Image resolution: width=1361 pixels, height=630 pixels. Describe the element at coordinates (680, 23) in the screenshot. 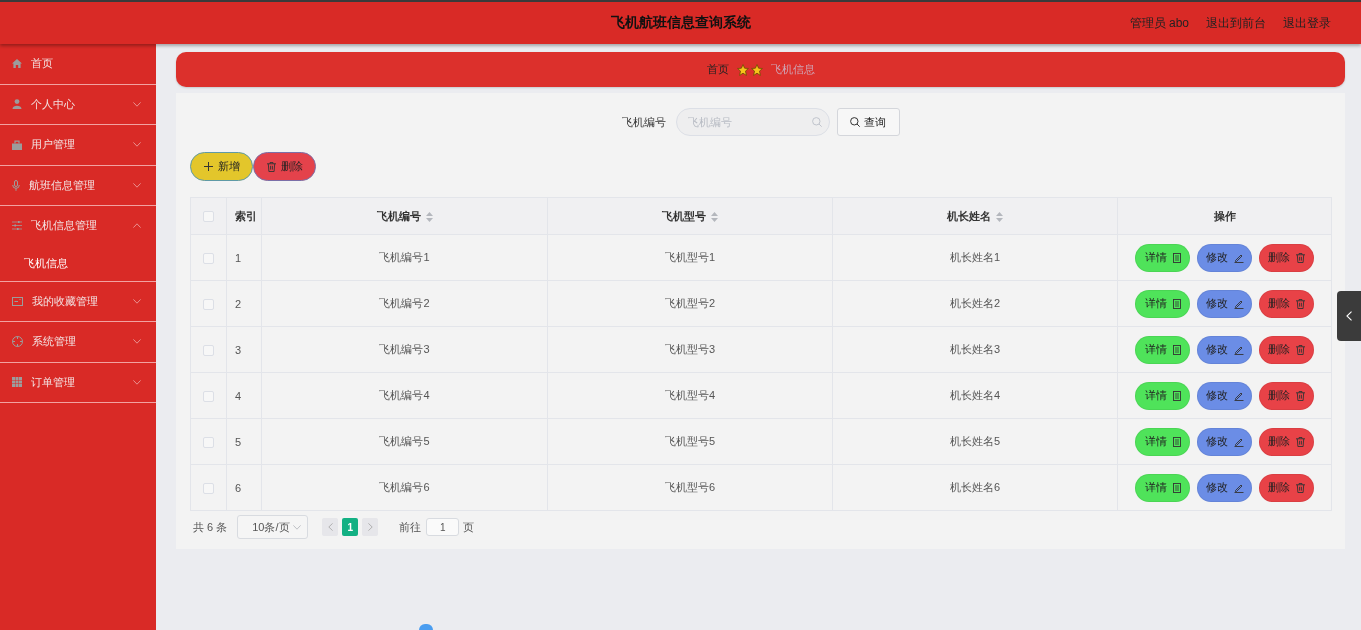

I see `app-title: 飞机航班信息查询系统` at that location.